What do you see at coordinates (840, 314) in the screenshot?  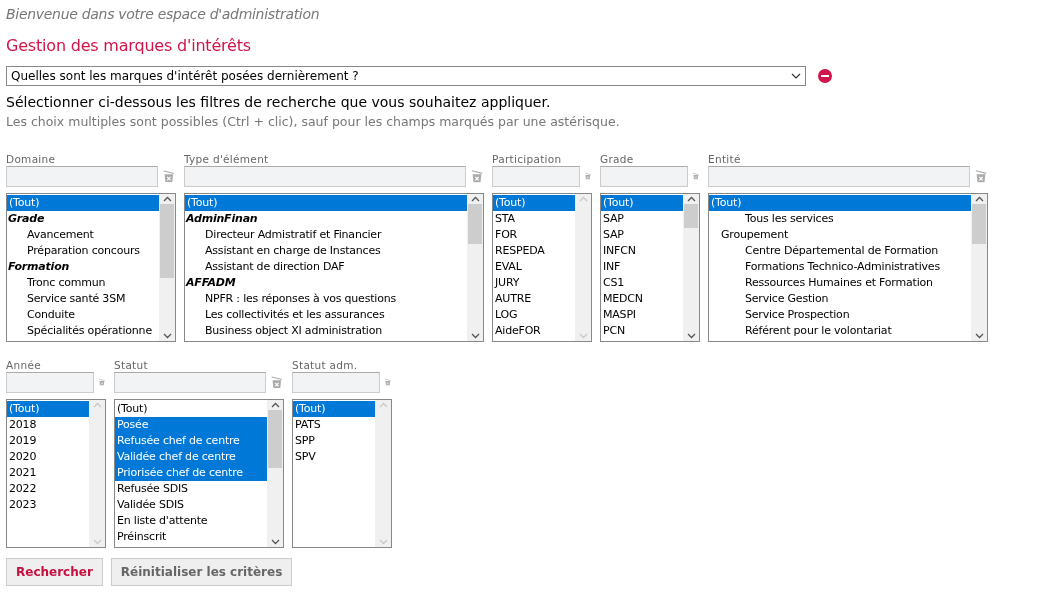 I see `list-option: Service Prospection` at bounding box center [840, 314].